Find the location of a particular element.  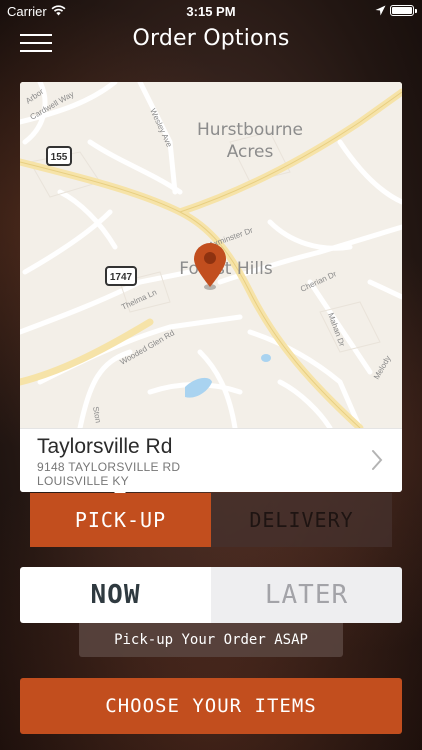

page-title: Order Options is located at coordinates (211, 38).